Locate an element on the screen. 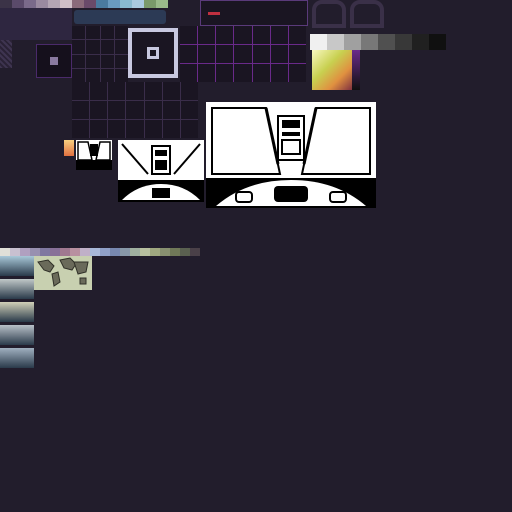  orange-sprite-tile is located at coordinates (69, 148).